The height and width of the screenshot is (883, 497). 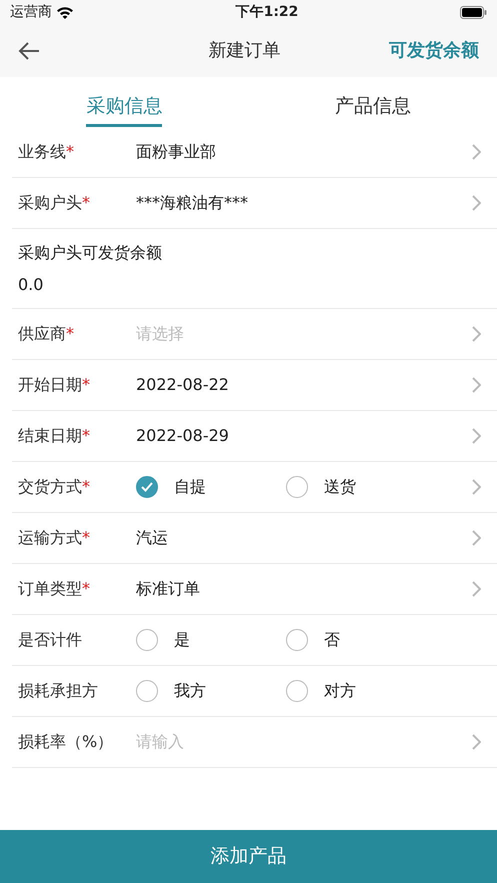 I want to click on battery-icon, so click(x=473, y=12).